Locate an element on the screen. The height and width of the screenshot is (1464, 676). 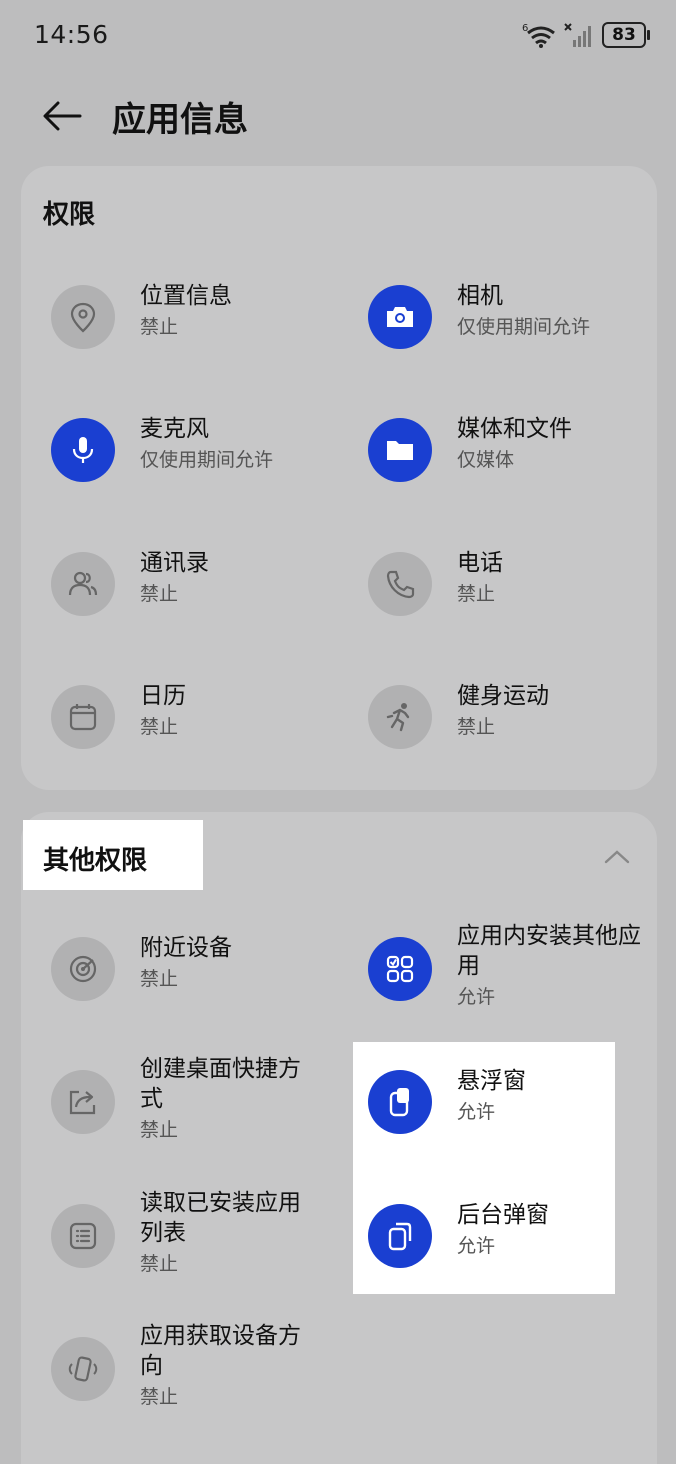
battery-indicator: 83 is located at coordinates (626, 35).